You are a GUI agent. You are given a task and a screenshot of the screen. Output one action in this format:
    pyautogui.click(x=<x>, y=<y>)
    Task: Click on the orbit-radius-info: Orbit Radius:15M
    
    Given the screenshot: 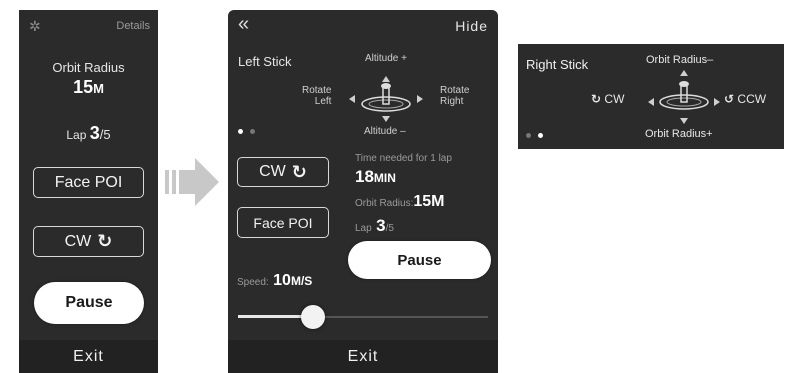 What is the action you would take?
    pyautogui.click(x=399, y=202)
    